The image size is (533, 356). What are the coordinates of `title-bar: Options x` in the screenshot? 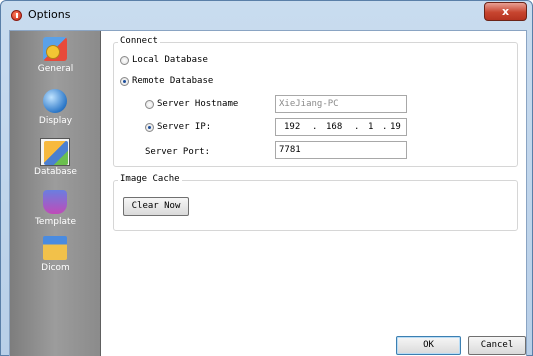 It's located at (266, 15).